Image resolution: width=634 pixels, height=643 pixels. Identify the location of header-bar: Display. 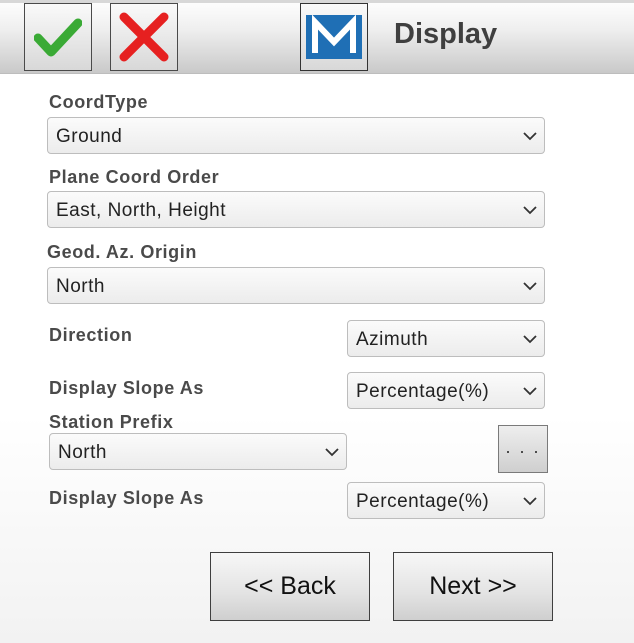
(317, 37).